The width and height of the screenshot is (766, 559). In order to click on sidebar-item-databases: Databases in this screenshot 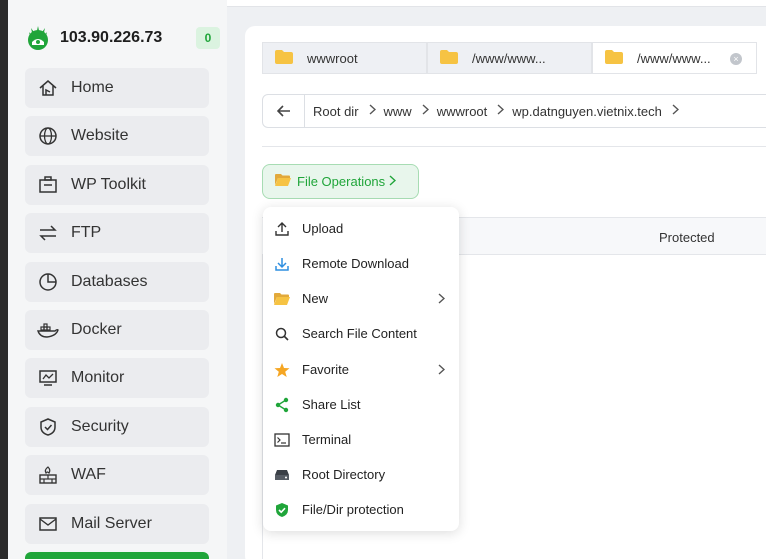, I will do `click(117, 282)`.